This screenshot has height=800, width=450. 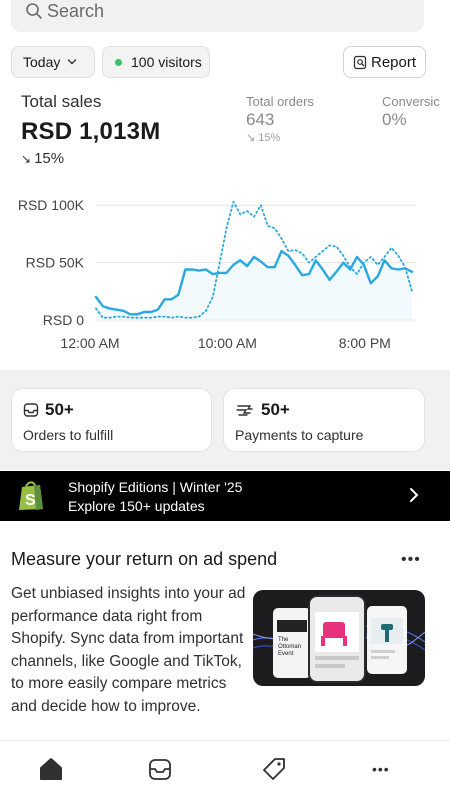 I want to click on chevron-down-icon, so click(x=72, y=62).